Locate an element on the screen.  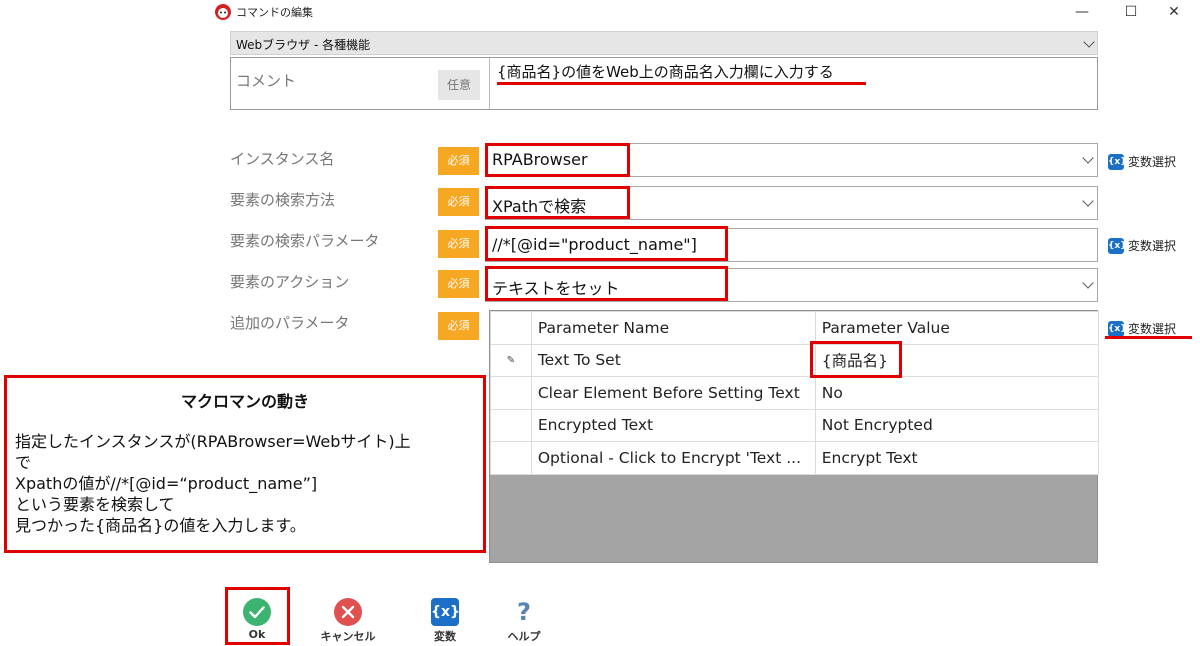
param-value-cell: No is located at coordinates (957, 393).